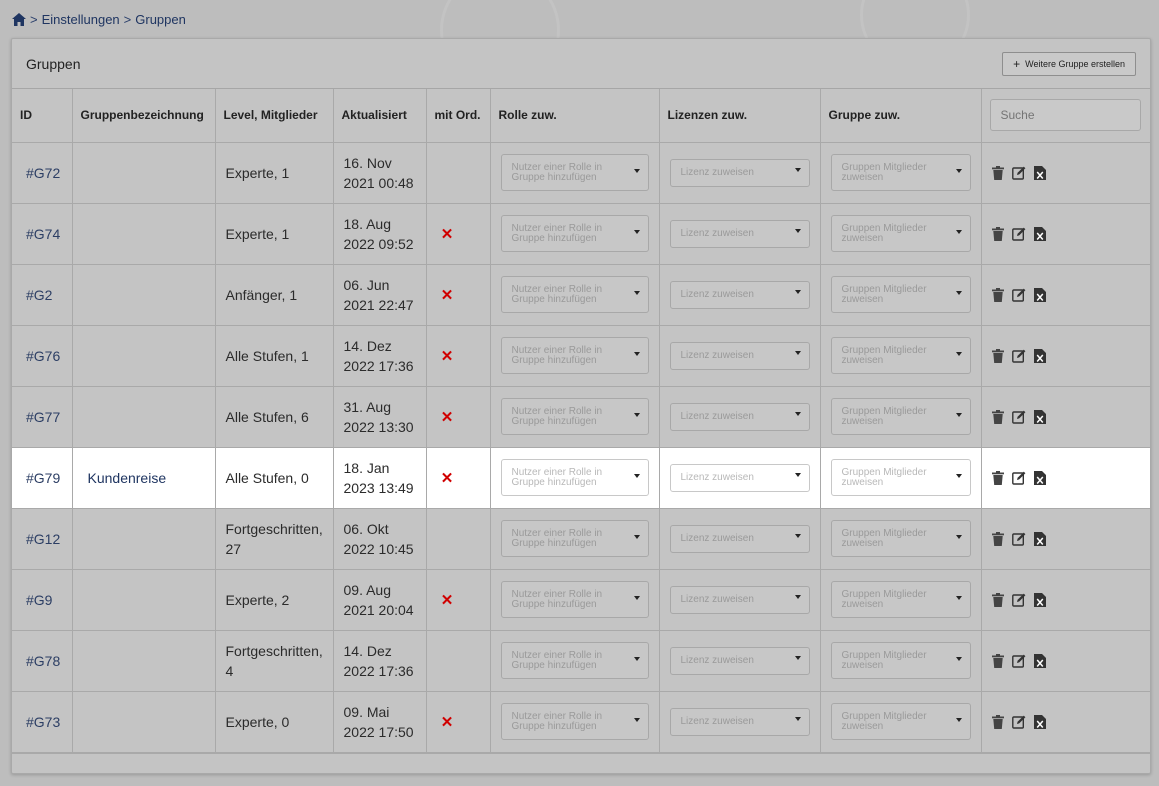 Image resolution: width=1159 pixels, height=786 pixels. Describe the element at coordinates (42, 295) in the screenshot. I see `group-id: #G2` at that location.